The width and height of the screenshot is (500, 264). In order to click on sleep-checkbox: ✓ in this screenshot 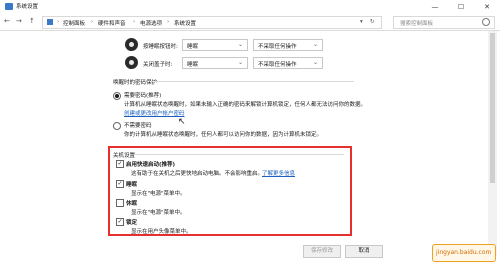, I will do `click(120, 184)`.